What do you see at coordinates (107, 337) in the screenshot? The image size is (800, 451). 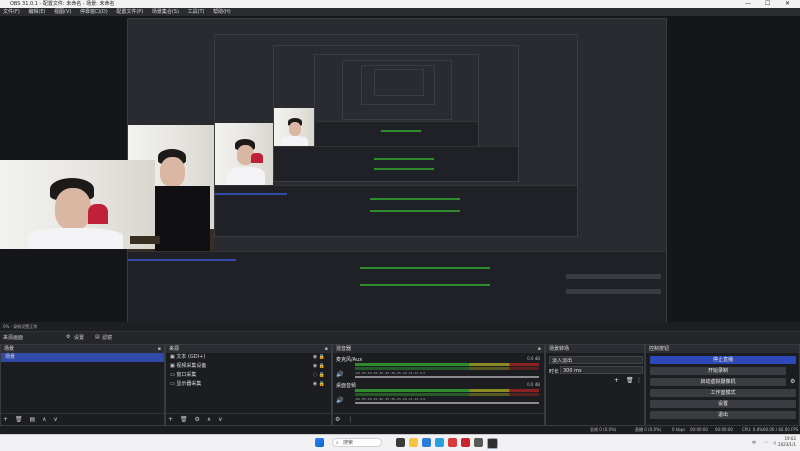 I see `source-filters-button: 滤镜` at bounding box center [107, 337].